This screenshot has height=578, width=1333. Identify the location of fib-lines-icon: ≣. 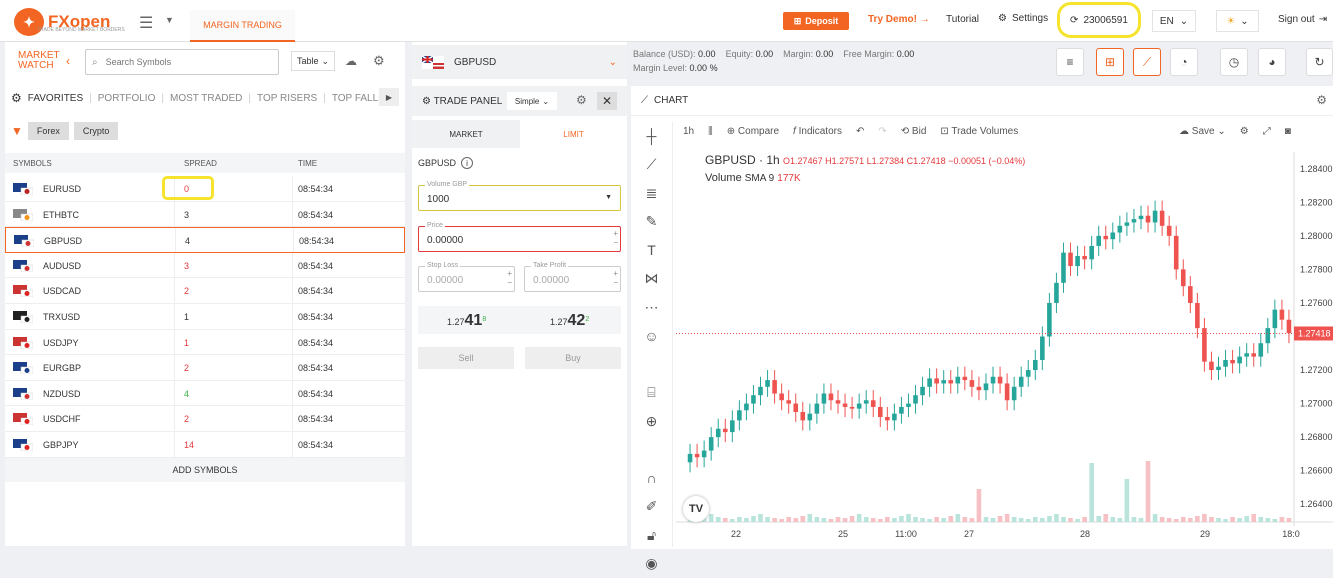
(651, 193).